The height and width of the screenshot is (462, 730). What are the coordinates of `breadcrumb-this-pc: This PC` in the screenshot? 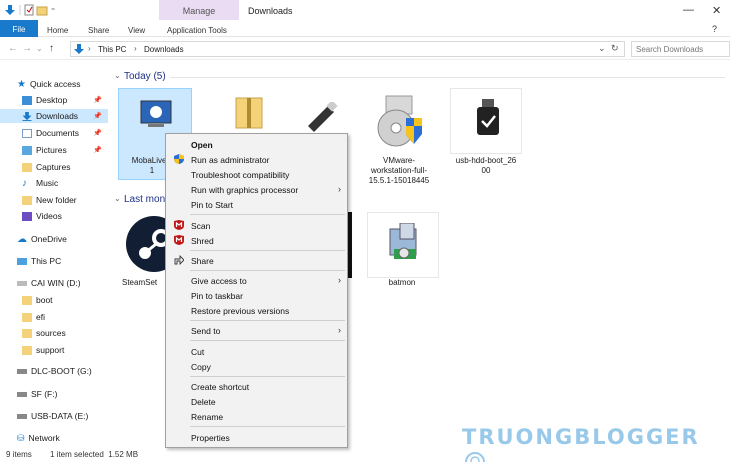 It's located at (112, 49).